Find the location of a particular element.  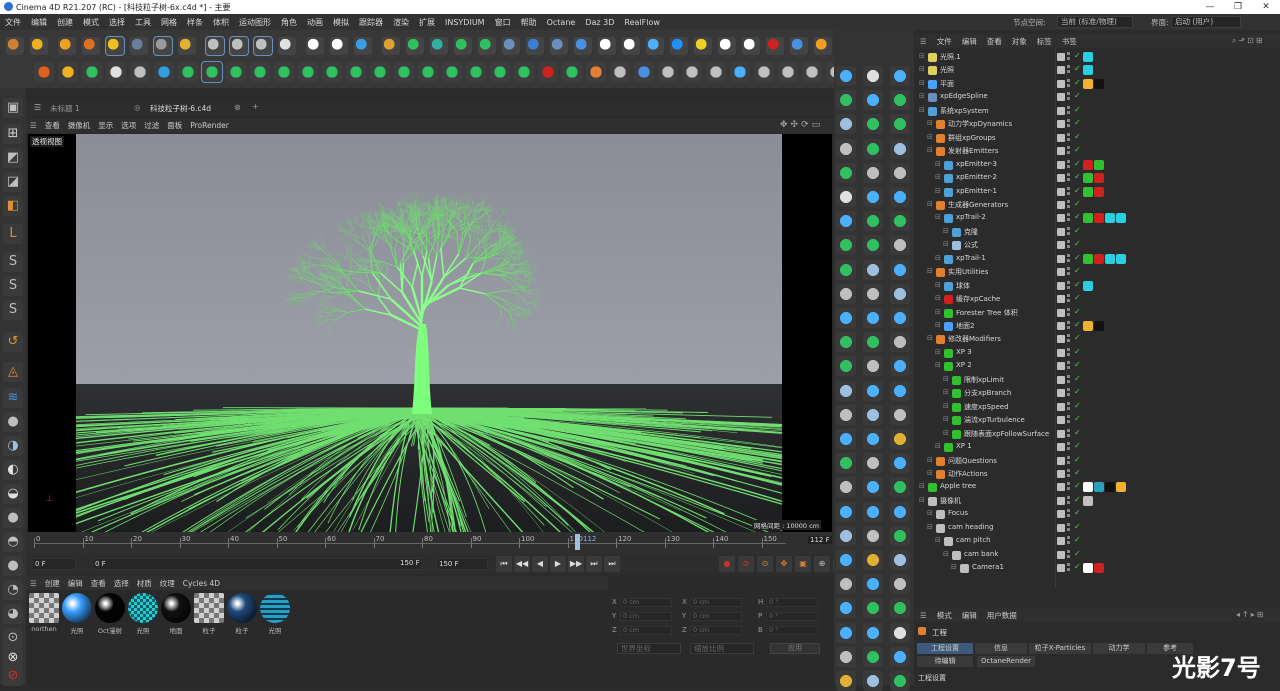

object-menu-item: 标签 is located at coordinates (1044, 41).